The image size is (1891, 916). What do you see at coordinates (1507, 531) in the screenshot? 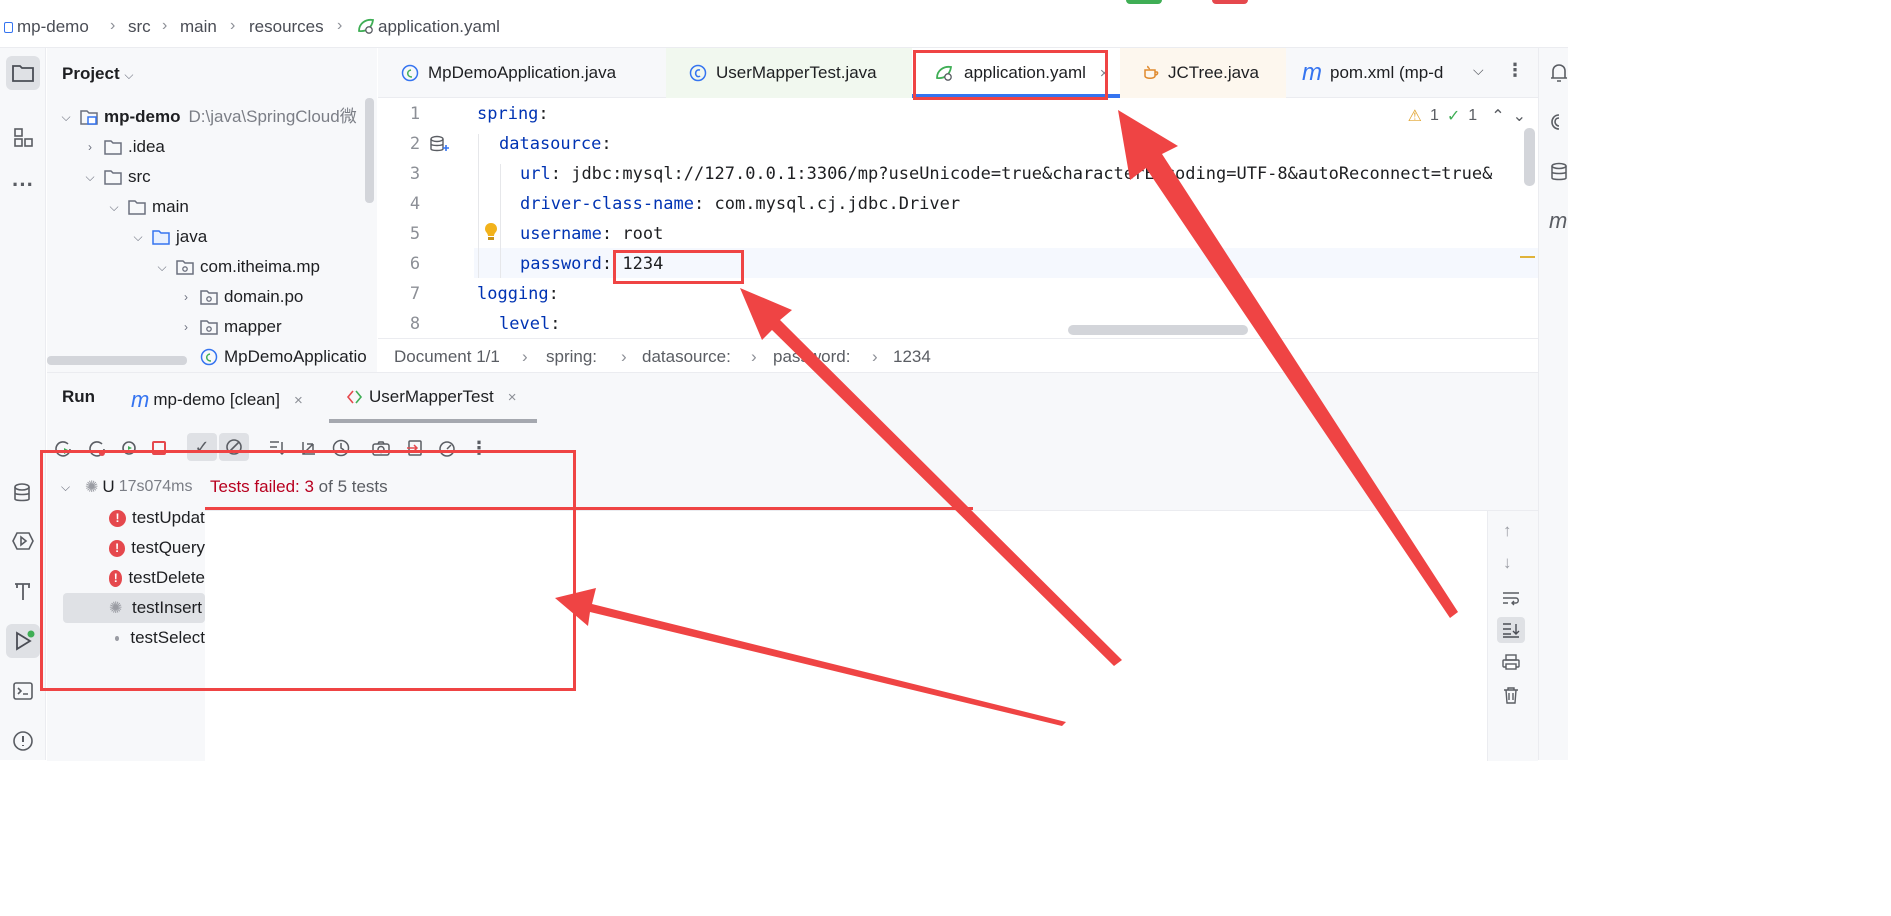
I see `arrow-up-icon: ↑` at bounding box center [1507, 531].